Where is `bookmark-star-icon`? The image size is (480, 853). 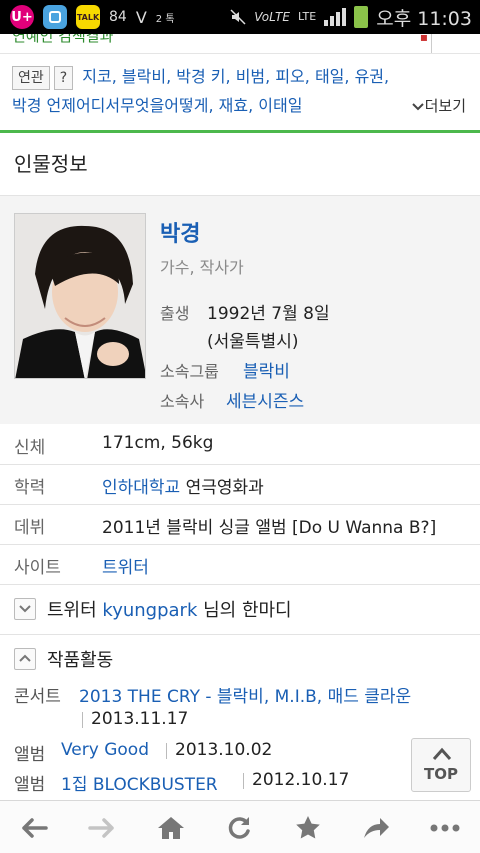
bookmark-star-icon is located at coordinates (308, 826).